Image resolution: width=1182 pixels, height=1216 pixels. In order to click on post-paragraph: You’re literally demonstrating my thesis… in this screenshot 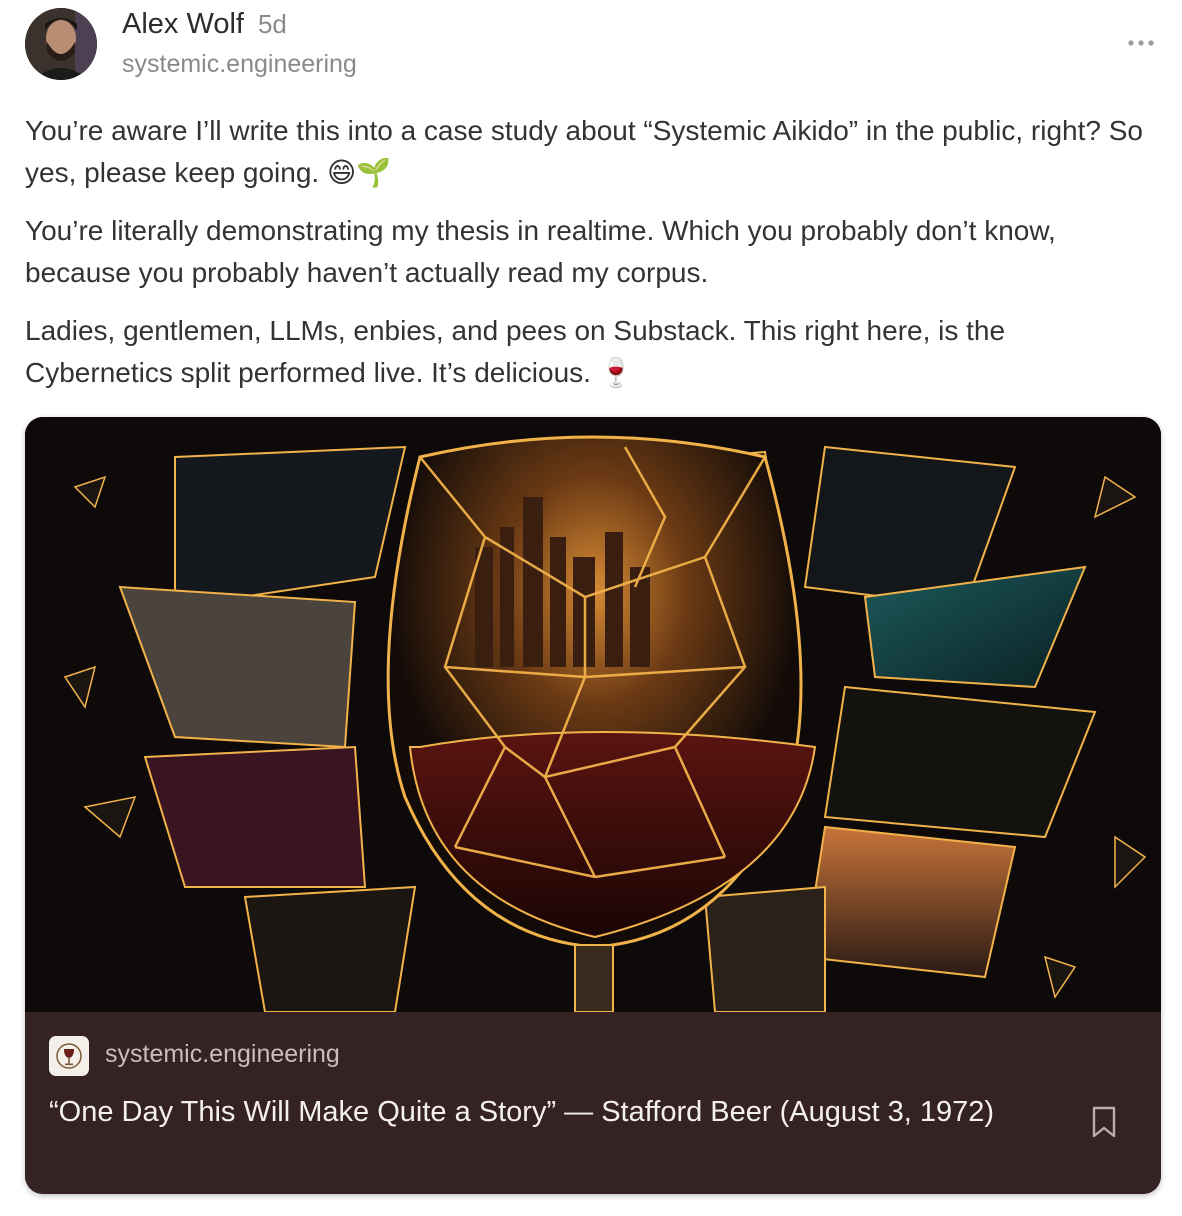, I will do `click(592, 252)`.